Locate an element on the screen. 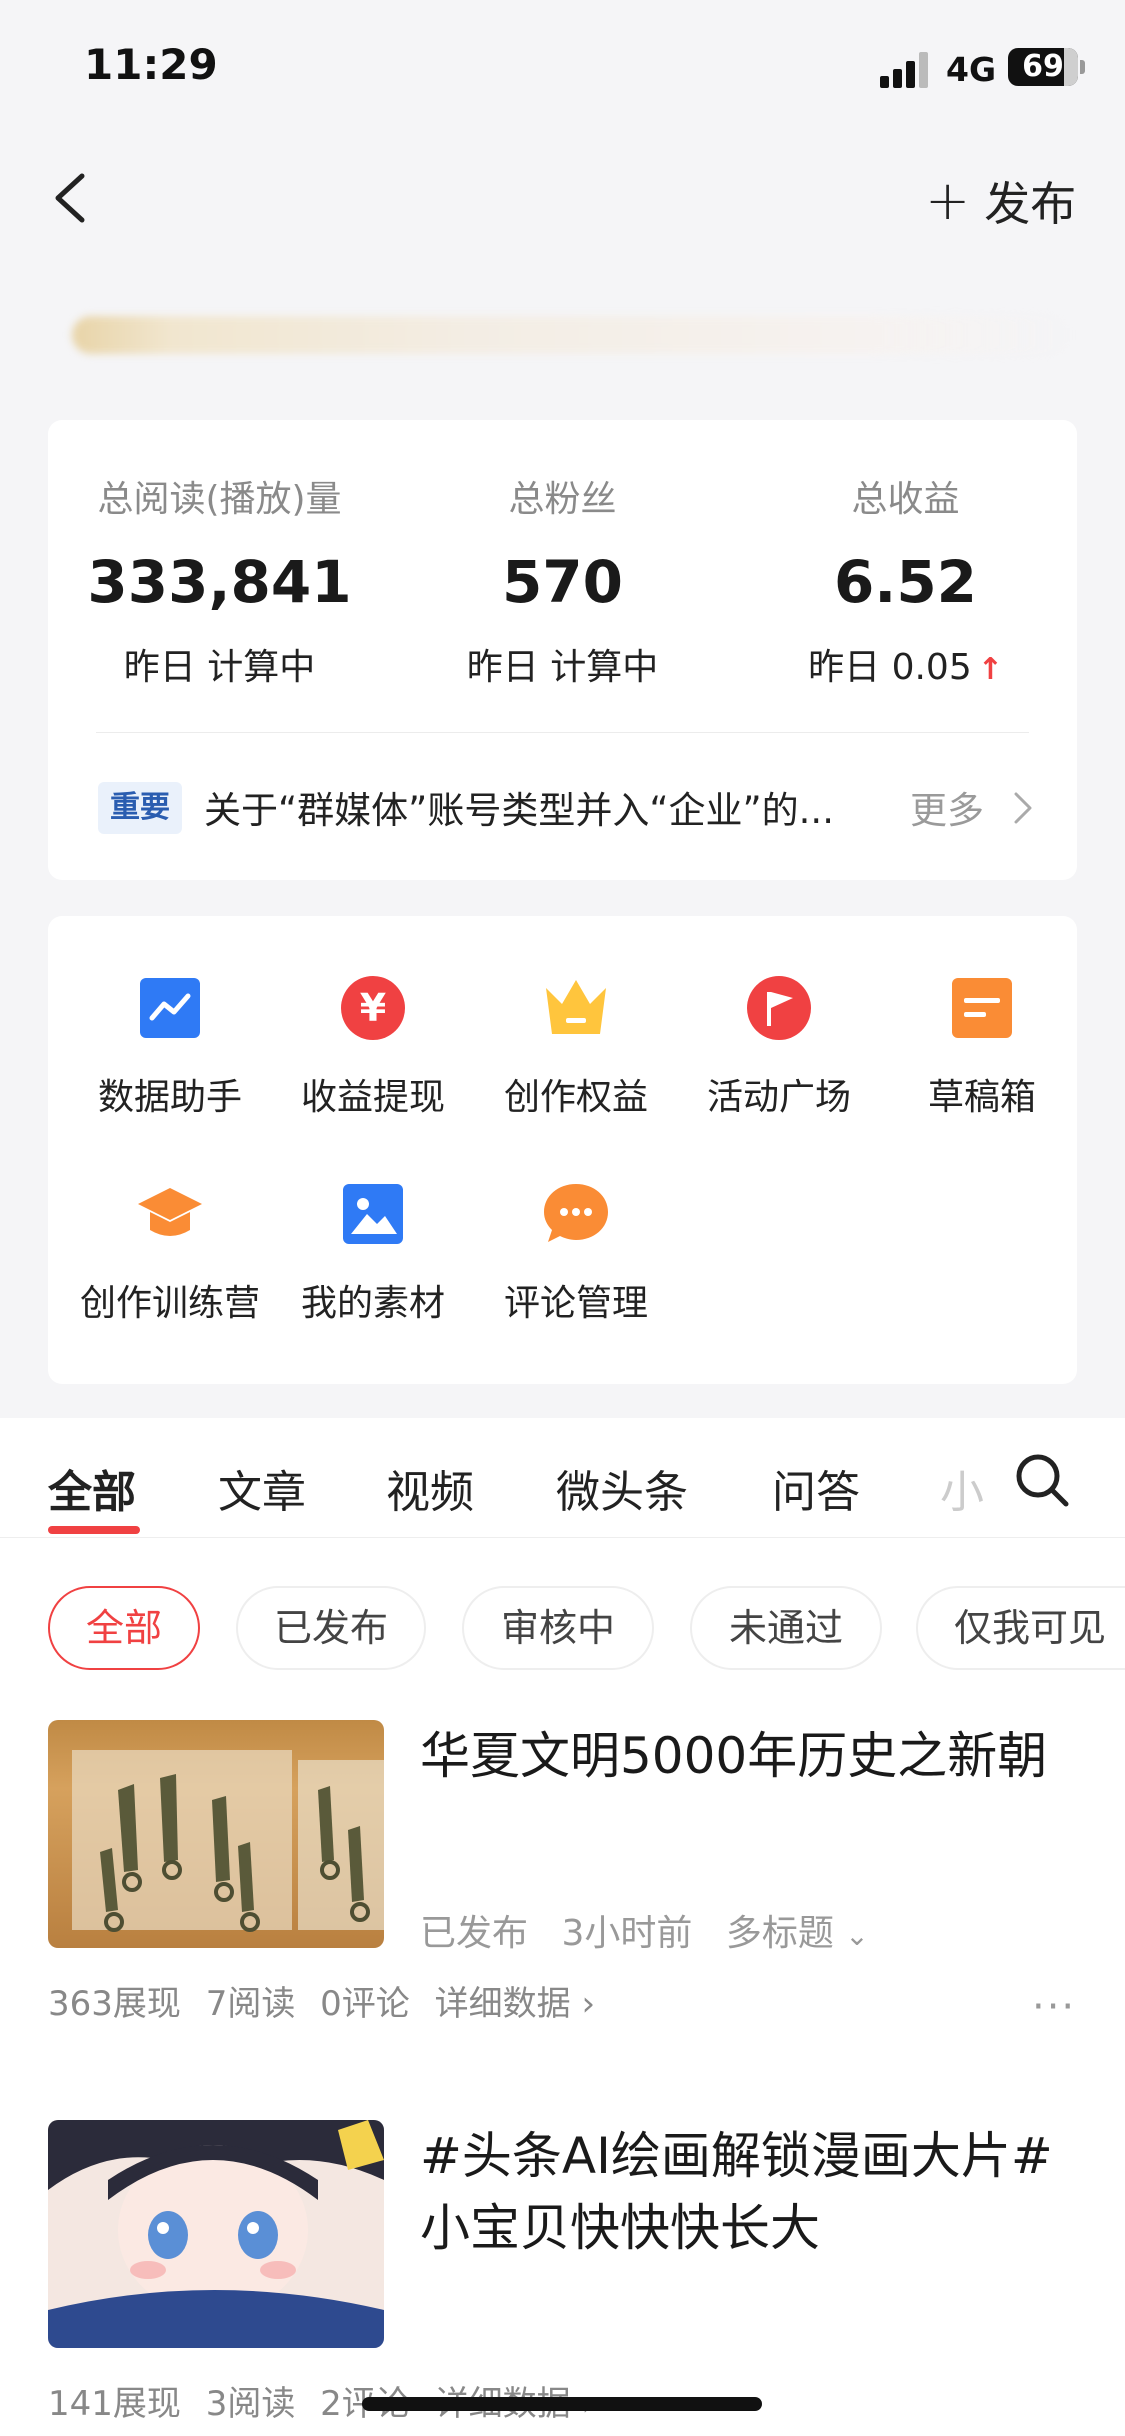 Image resolution: width=1125 pixels, height=2436 pixels. article-status: 已发布 is located at coordinates (474, 1933).